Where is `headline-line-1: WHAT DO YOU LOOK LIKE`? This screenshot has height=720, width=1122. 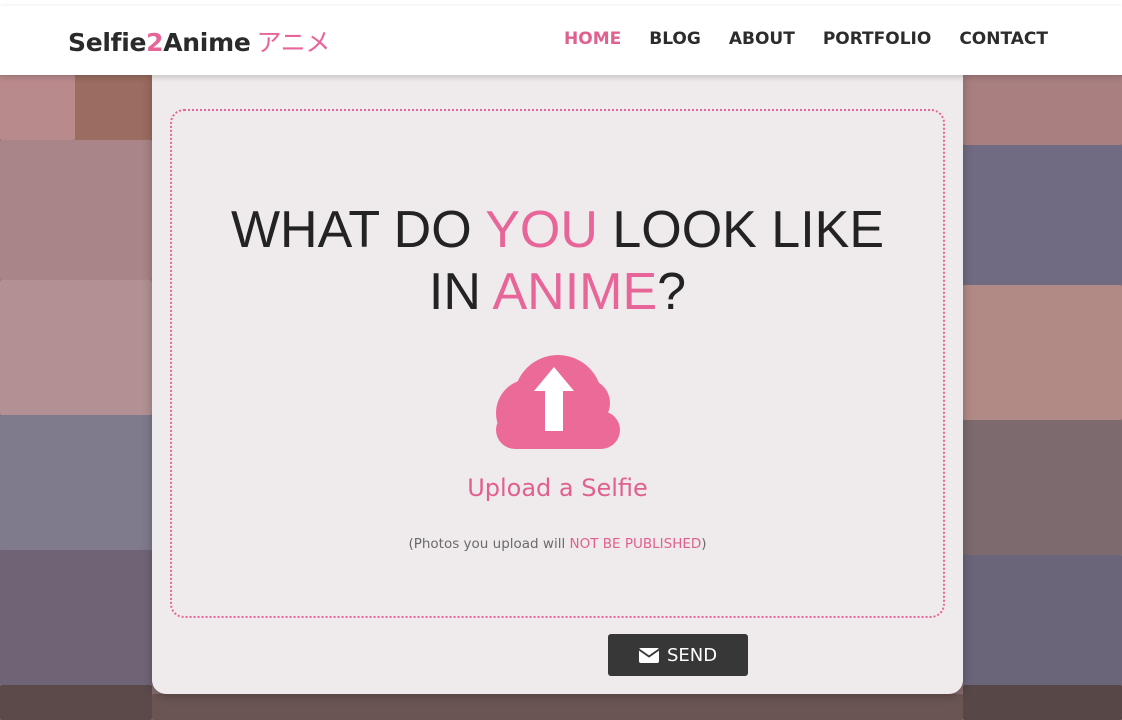 headline-line-1: WHAT DO YOU LOOK LIKE is located at coordinates (557, 230).